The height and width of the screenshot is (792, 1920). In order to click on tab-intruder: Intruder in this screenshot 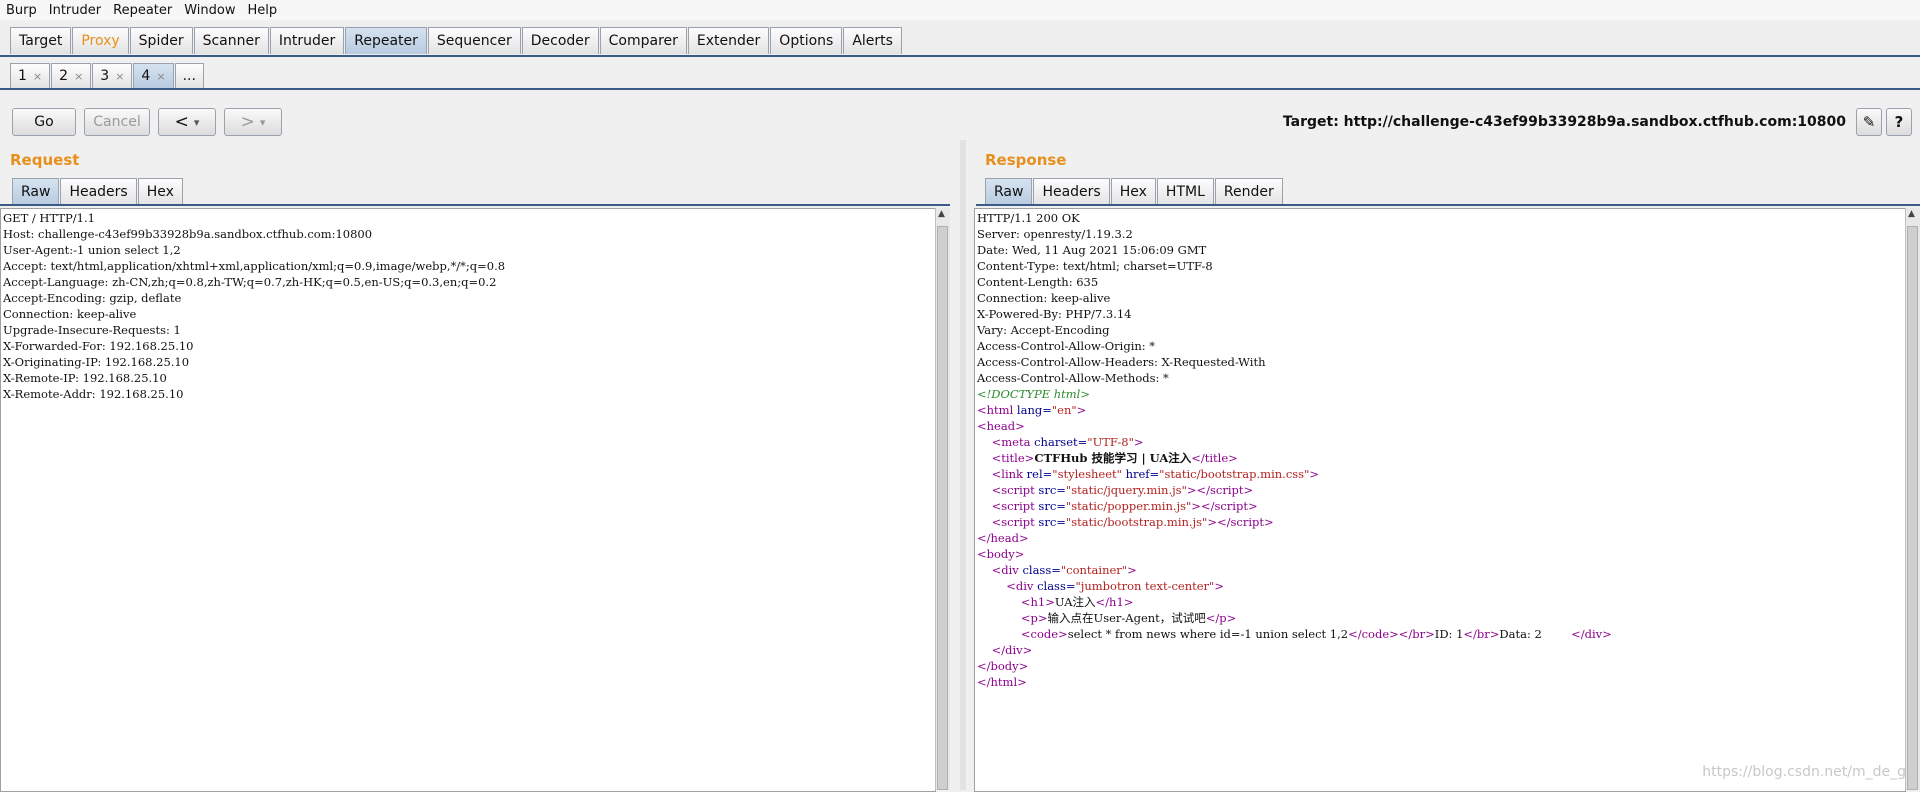, I will do `click(307, 40)`.